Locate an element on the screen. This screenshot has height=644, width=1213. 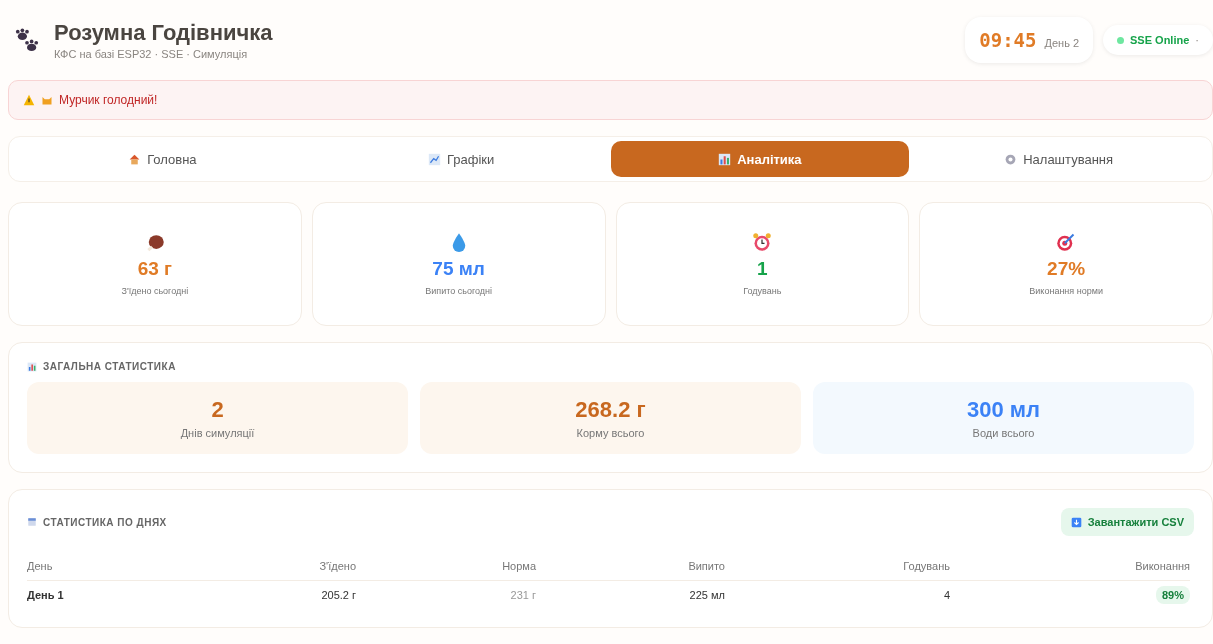
summary-value: 2 is located at coordinates (217, 410).